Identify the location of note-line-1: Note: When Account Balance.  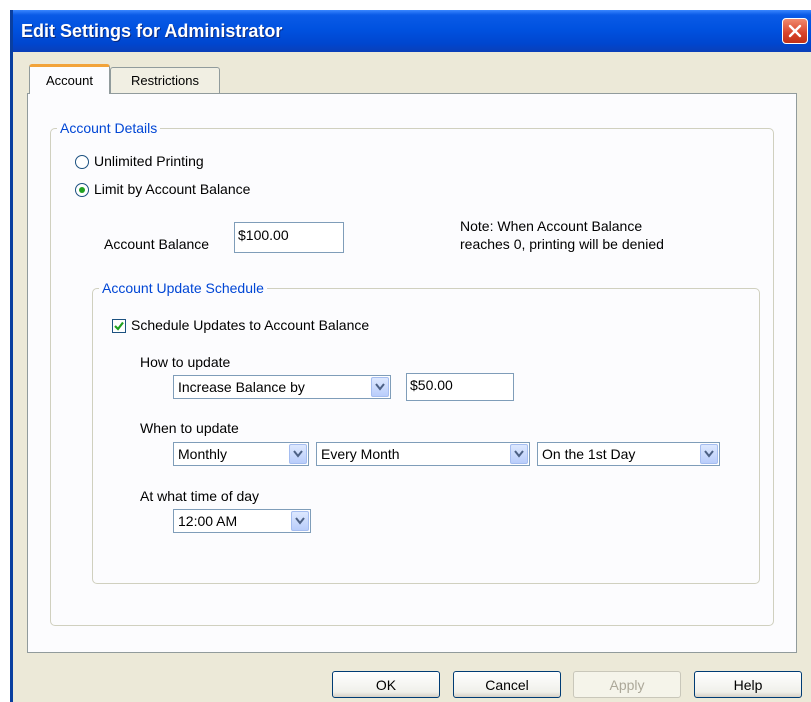
(551, 226).